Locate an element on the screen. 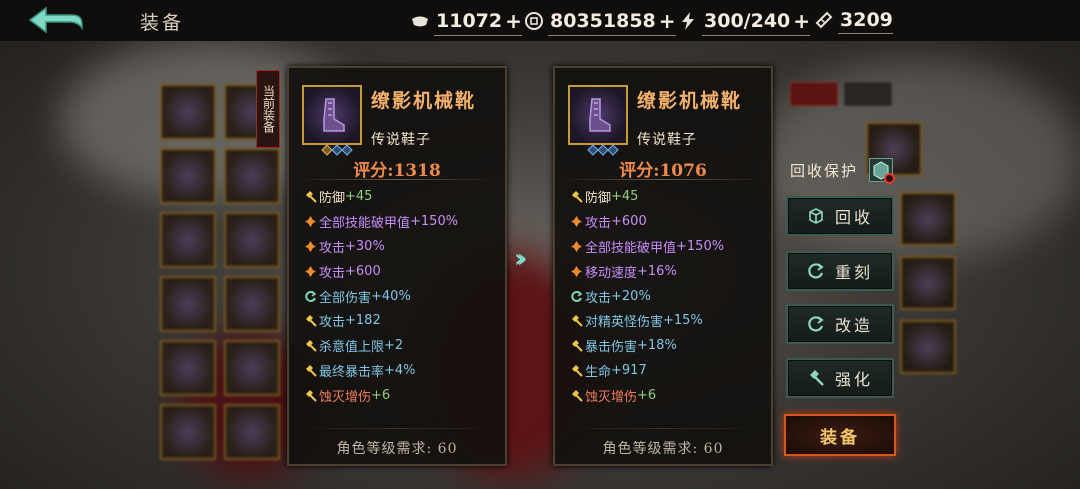 This screenshot has width=1080, height=489. stat-value: +15% is located at coordinates (683, 321).